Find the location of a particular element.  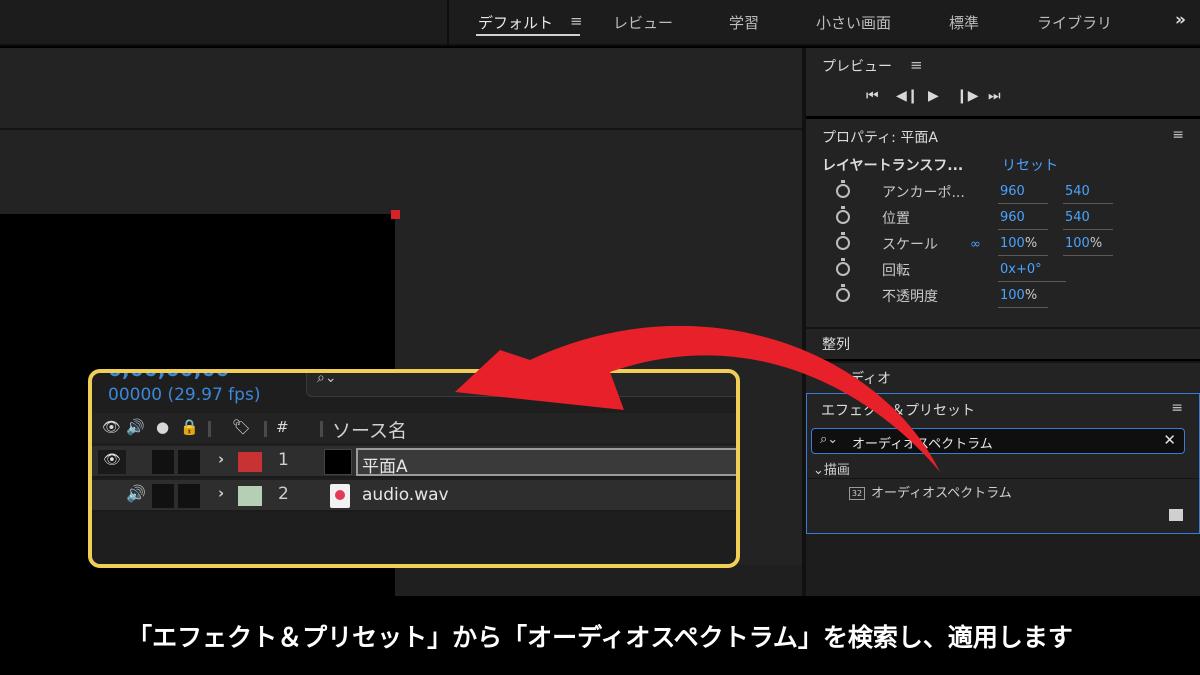

layer-name: audio.wav is located at coordinates (405, 495).